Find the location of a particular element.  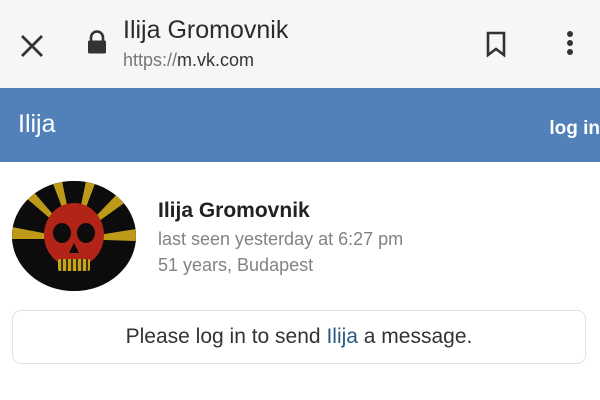

page-url: https://m.vk.com is located at coordinates (188, 60).